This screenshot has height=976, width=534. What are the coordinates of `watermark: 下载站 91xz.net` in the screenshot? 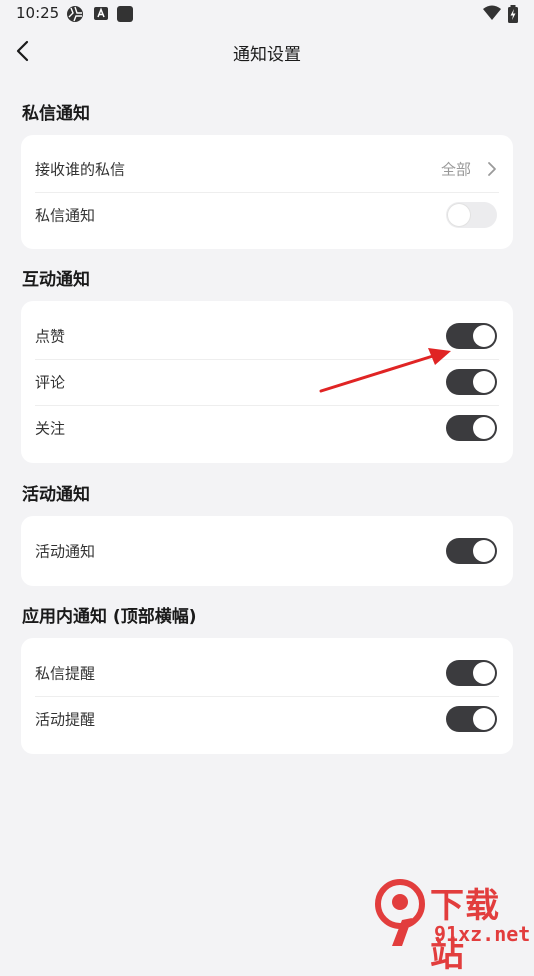 It's located at (452, 926).